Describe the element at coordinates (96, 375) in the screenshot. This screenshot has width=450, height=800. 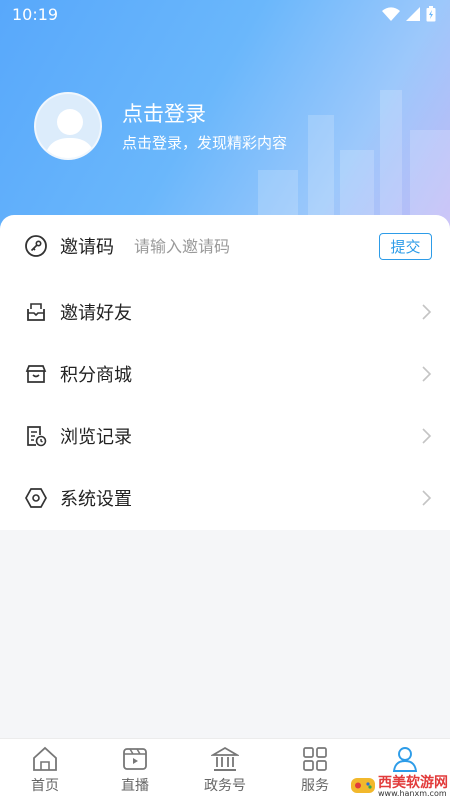
I see `menu-item-label: 积分商城` at that location.